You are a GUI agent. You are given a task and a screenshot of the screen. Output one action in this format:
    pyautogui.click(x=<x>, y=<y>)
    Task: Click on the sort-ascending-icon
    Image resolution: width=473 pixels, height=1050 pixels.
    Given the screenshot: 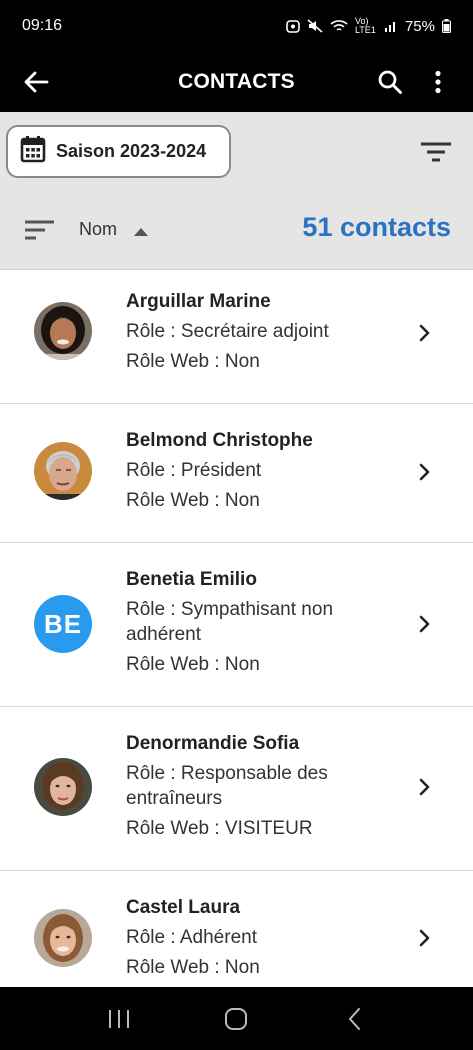 What is the action you would take?
    pyautogui.click(x=141, y=230)
    